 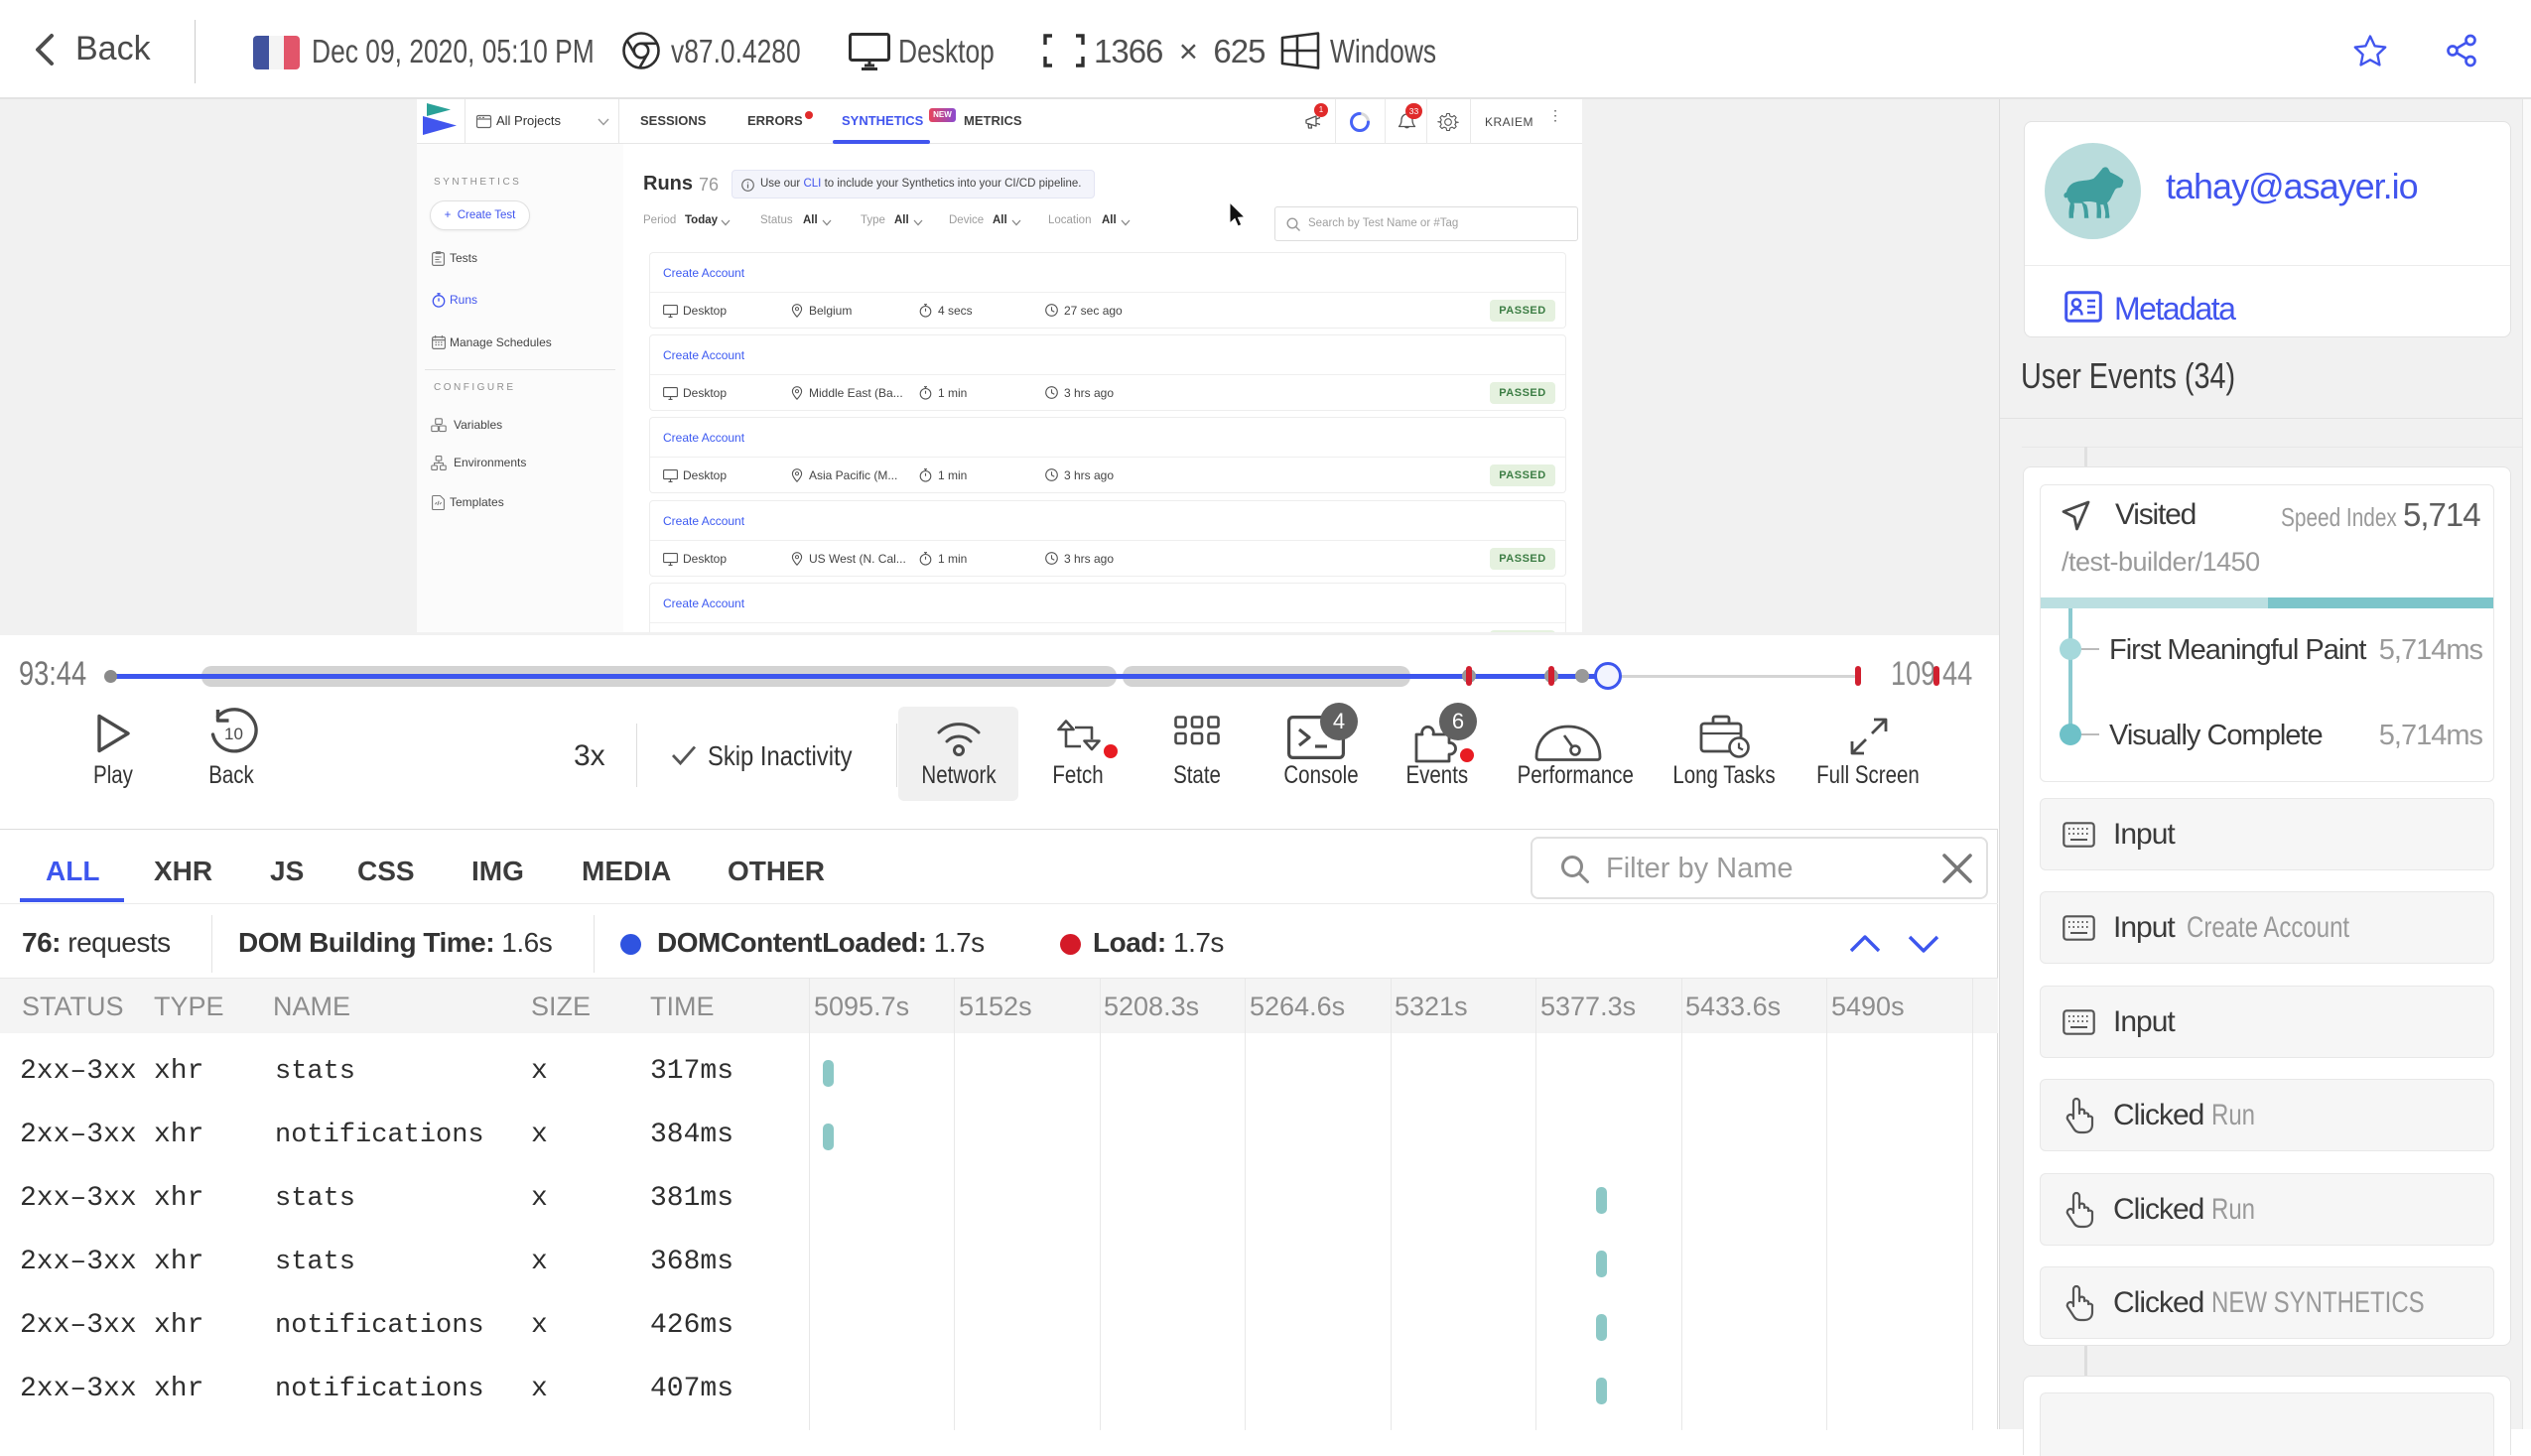 I want to click on svg-text: 10, so click(x=233, y=734).